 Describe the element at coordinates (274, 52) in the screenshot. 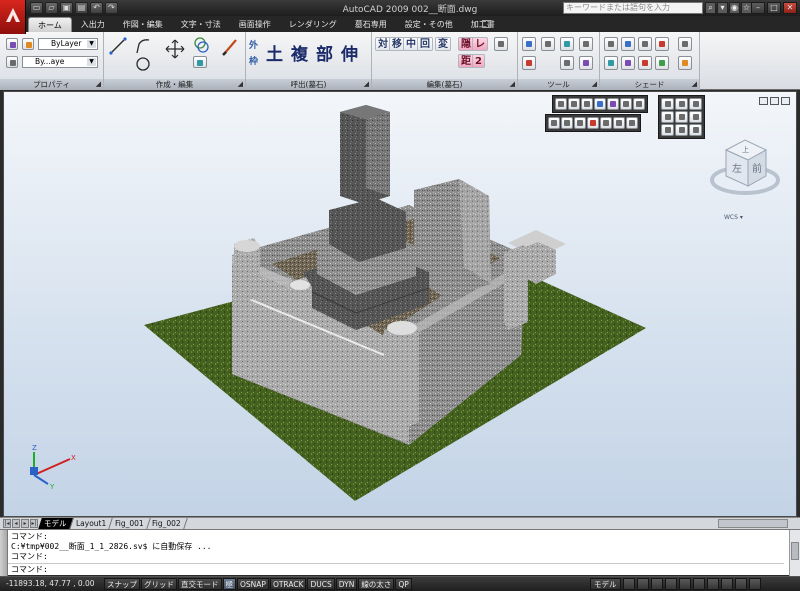

I see `earth-button: 土` at that location.